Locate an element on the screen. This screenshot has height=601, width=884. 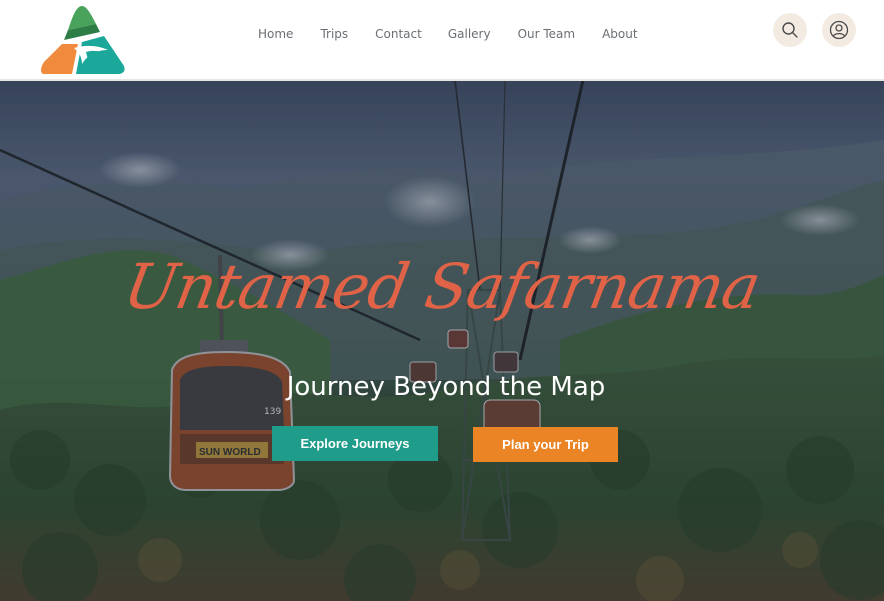
nav-link-home: Home is located at coordinates (275, 34).